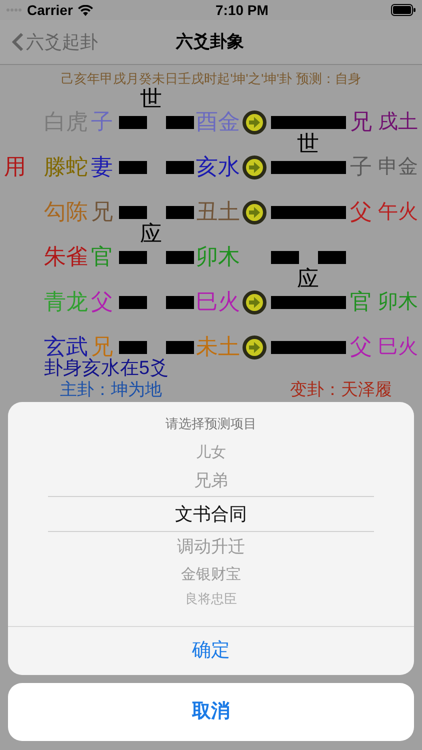  I want to click on wifi-icon, so click(85, 10).